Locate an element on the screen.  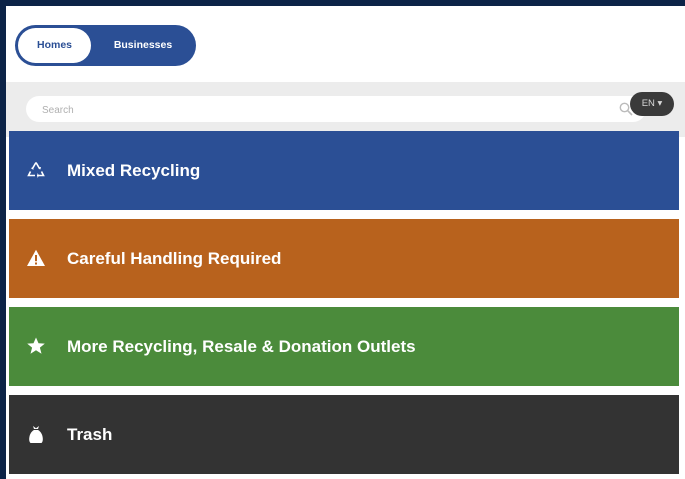
businesses-toggle-button: Businesses is located at coordinates (143, 45).